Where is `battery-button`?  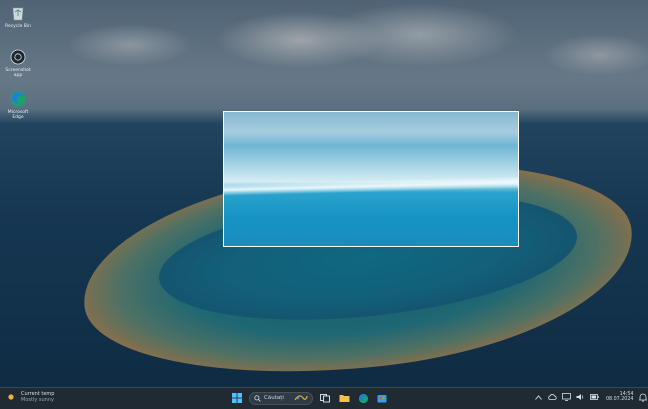
battery-button is located at coordinates (594, 397).